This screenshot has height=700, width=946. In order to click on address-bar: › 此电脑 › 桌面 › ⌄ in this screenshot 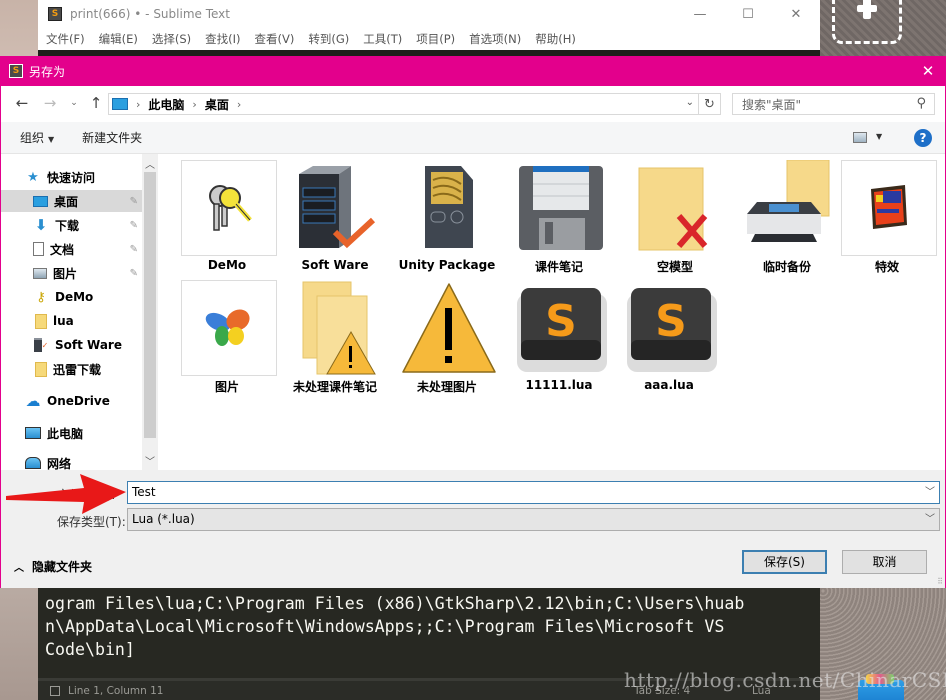, I will do `click(403, 104)`.